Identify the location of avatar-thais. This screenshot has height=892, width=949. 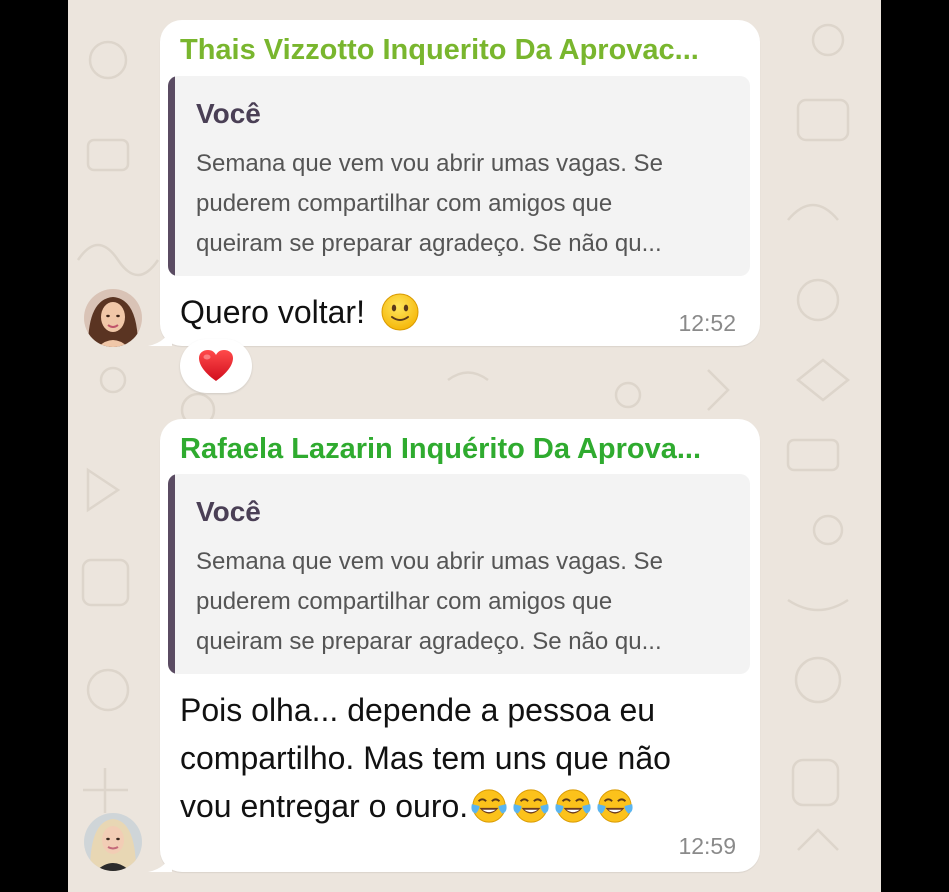
(113, 318).